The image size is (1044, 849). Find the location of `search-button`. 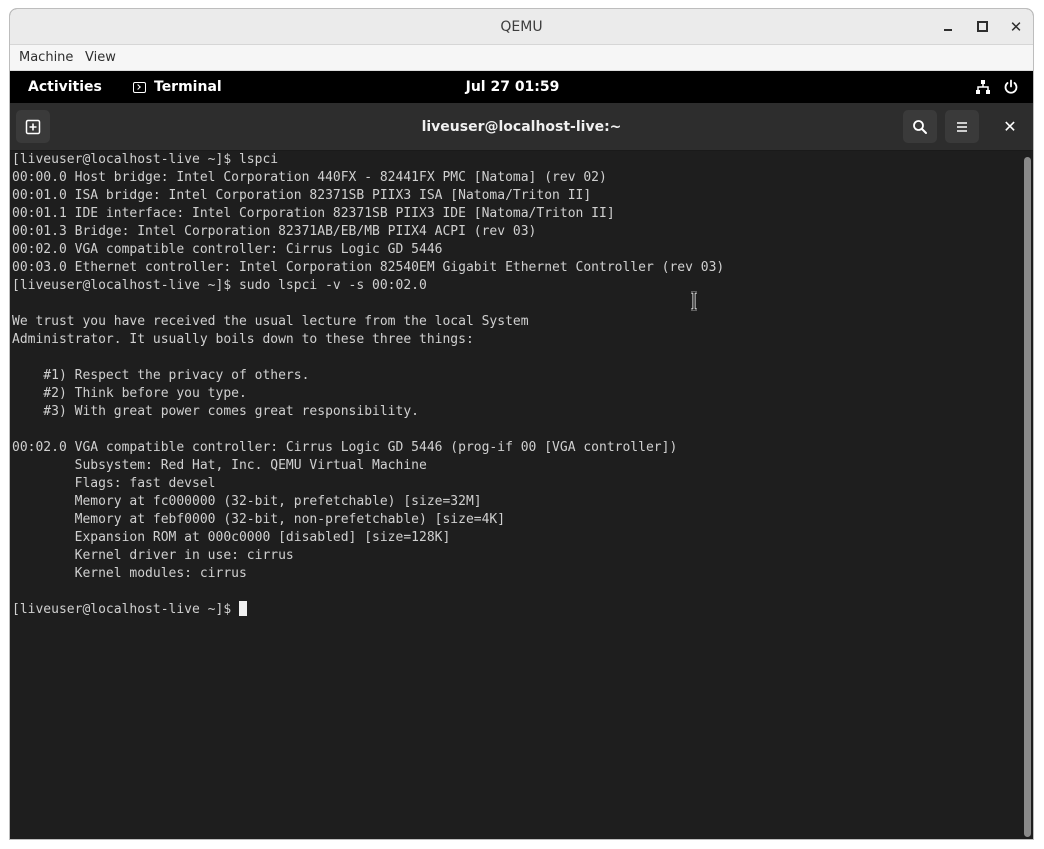

search-button is located at coordinates (920, 126).